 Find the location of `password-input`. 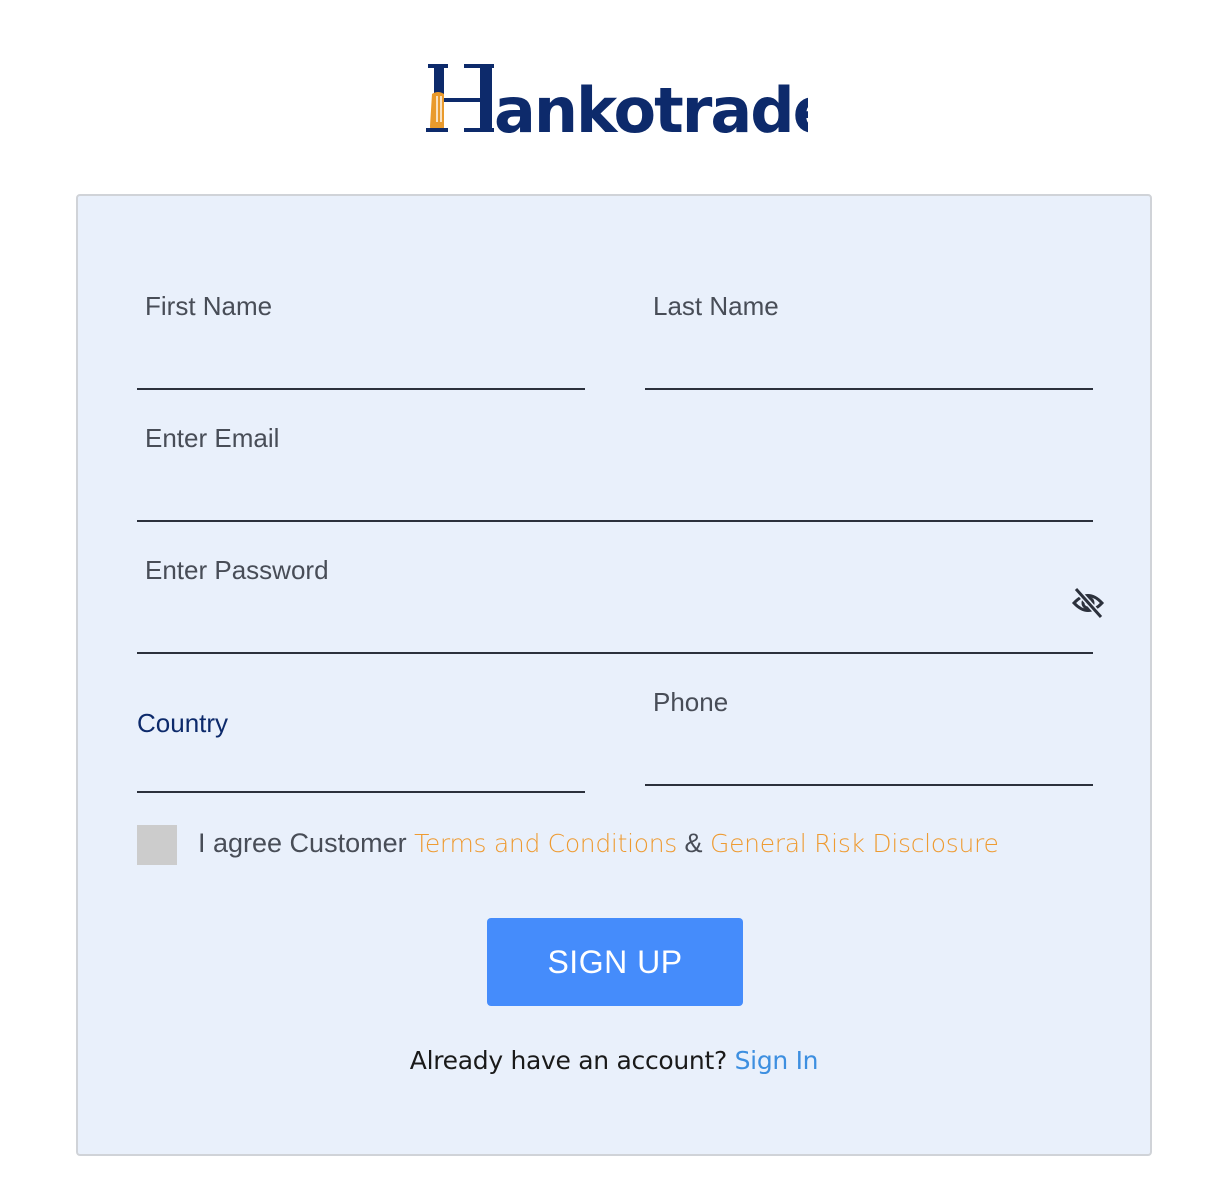

password-input is located at coordinates (590, 627).